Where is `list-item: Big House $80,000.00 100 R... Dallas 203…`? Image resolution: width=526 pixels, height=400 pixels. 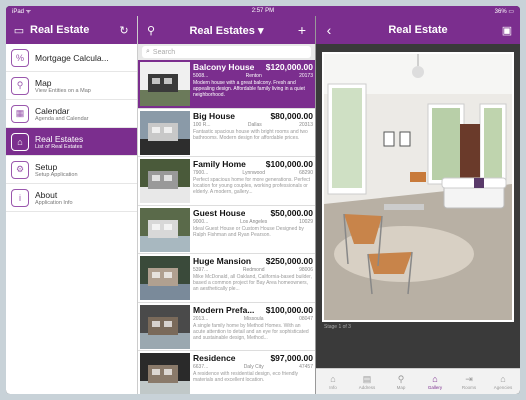
list-item: Big House $80,000.00 100 R... Dallas 203… is located at coordinates (226, 133).